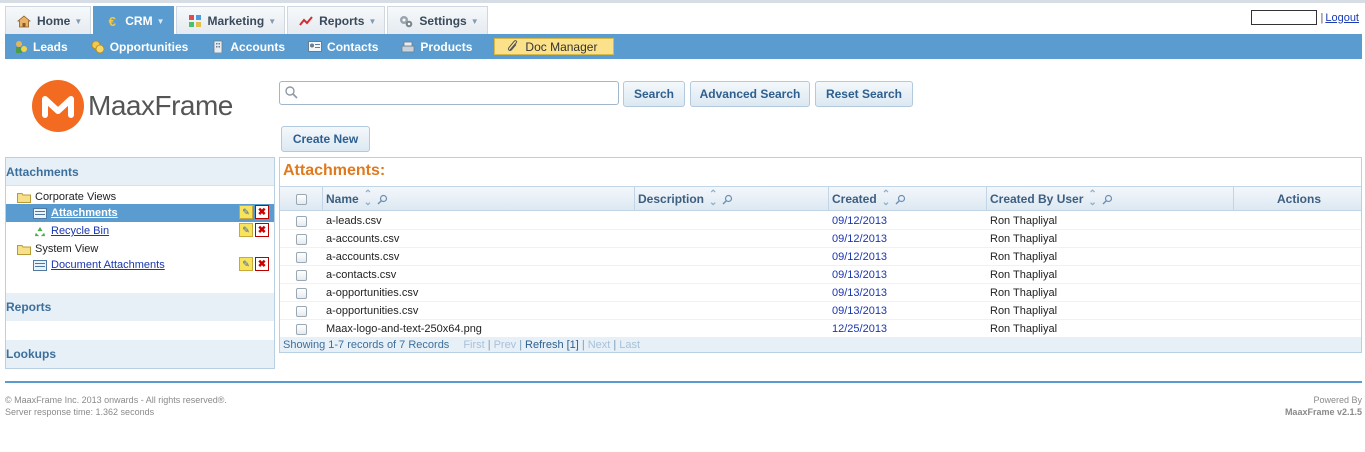  Describe the element at coordinates (139, 21) in the screenshot. I see `tab-crm-label: CRM` at that location.